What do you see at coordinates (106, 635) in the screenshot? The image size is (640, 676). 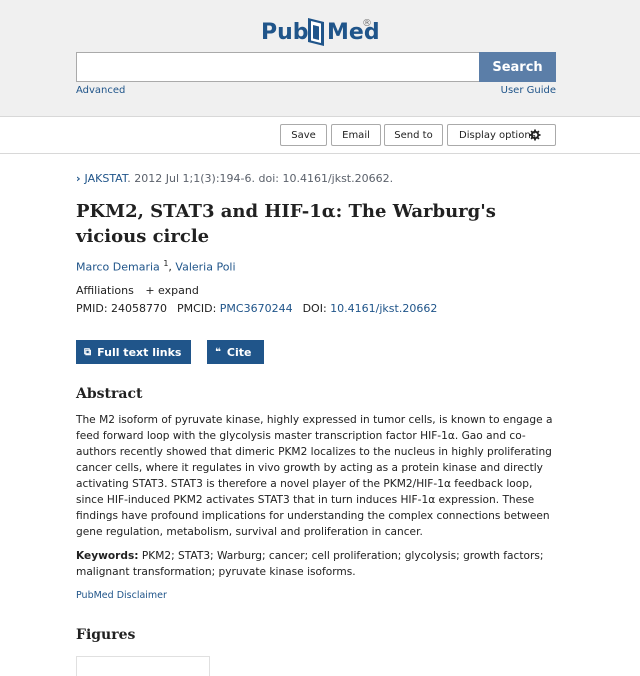 I see `figures-heading: Figures` at bounding box center [106, 635].